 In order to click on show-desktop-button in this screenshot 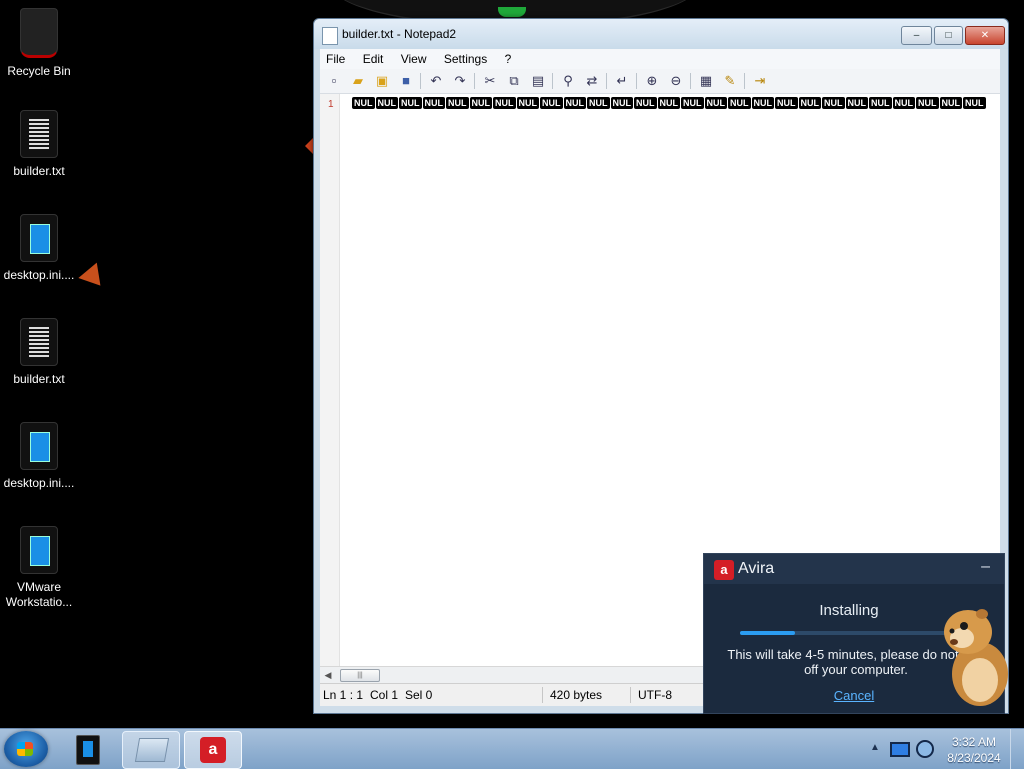, I will do `click(1017, 749)`.